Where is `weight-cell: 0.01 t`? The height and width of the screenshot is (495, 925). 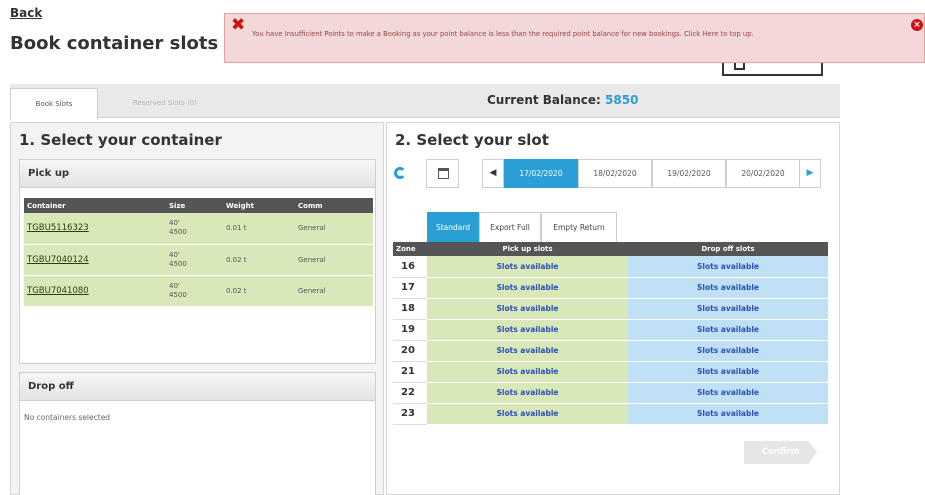 weight-cell: 0.01 t is located at coordinates (259, 229).